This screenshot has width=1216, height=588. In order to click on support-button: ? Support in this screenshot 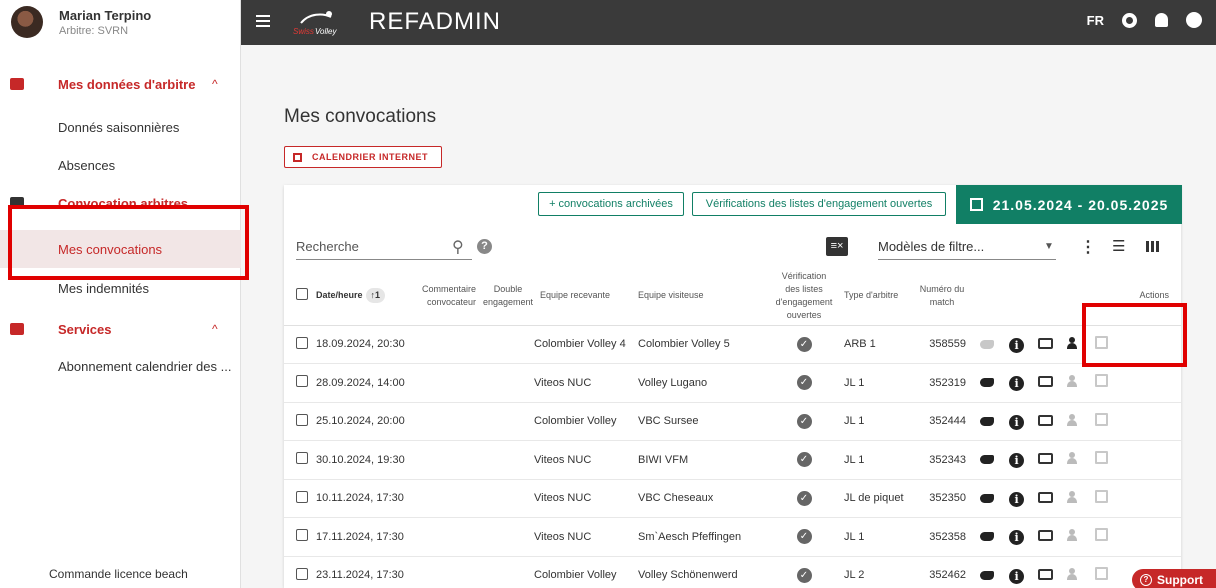, I will do `click(1174, 578)`.